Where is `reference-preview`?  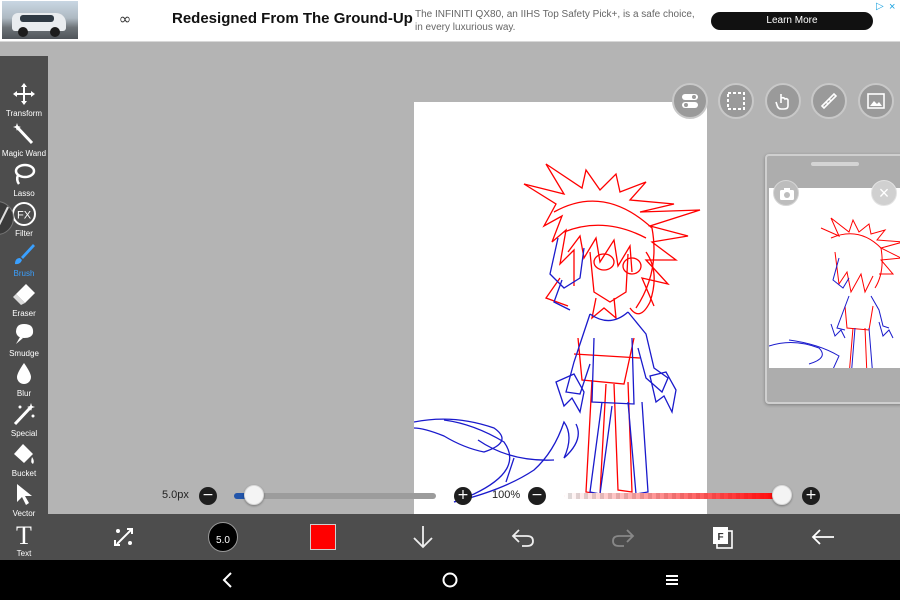
reference-preview is located at coordinates (834, 278).